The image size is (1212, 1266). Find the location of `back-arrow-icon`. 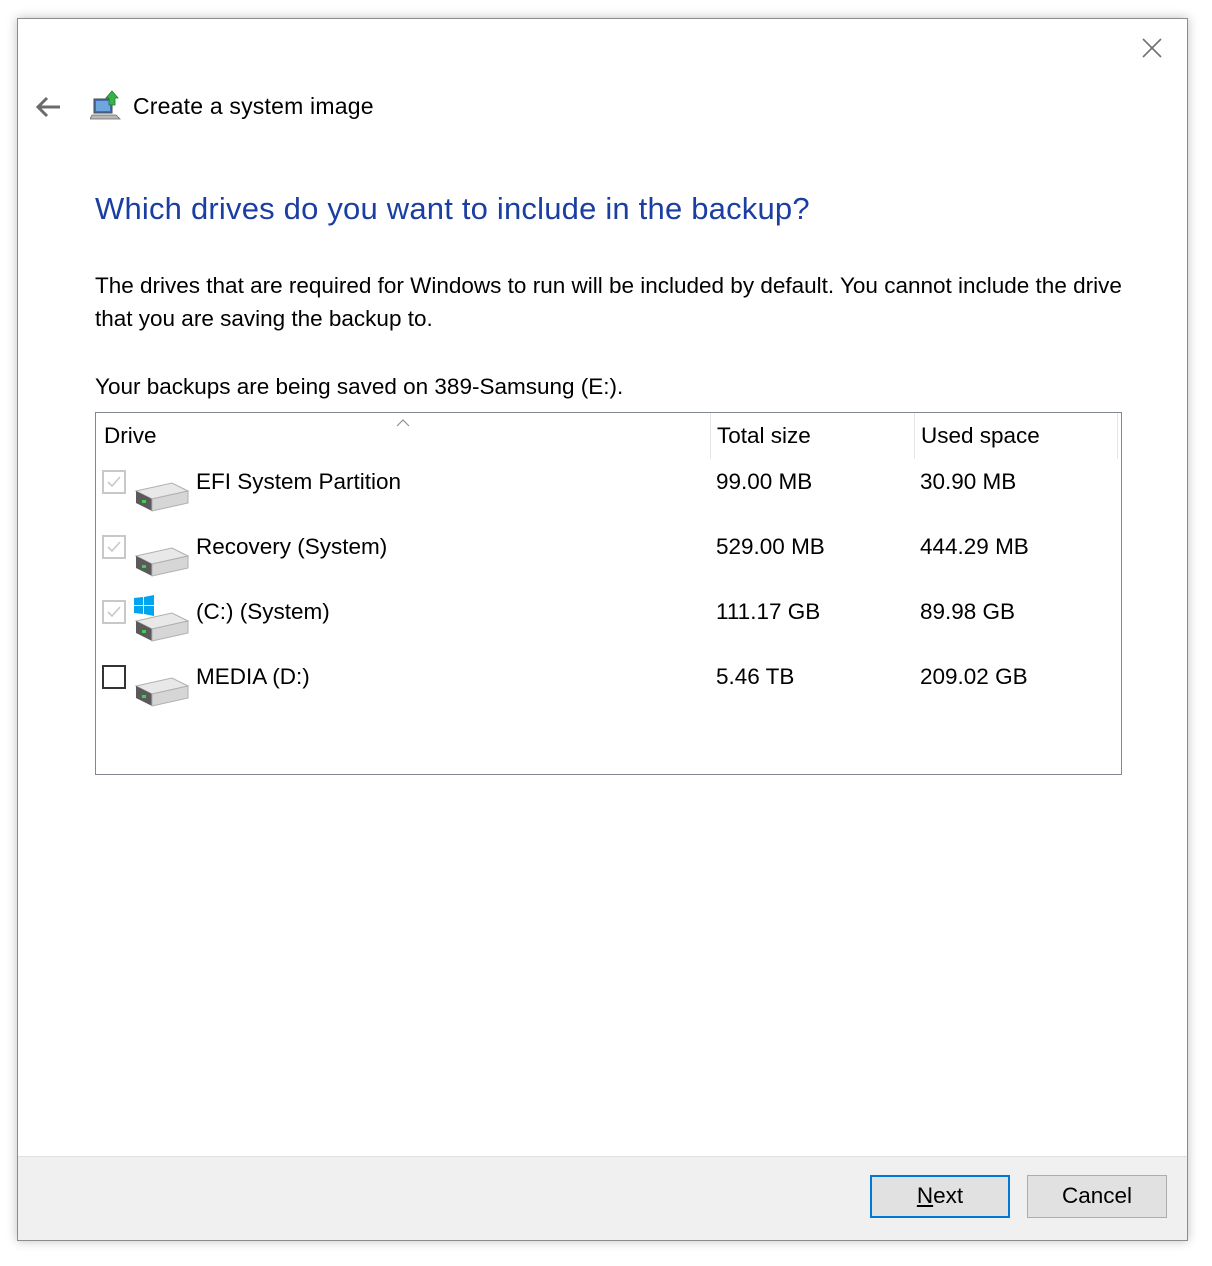

back-arrow-icon is located at coordinates (49, 107).